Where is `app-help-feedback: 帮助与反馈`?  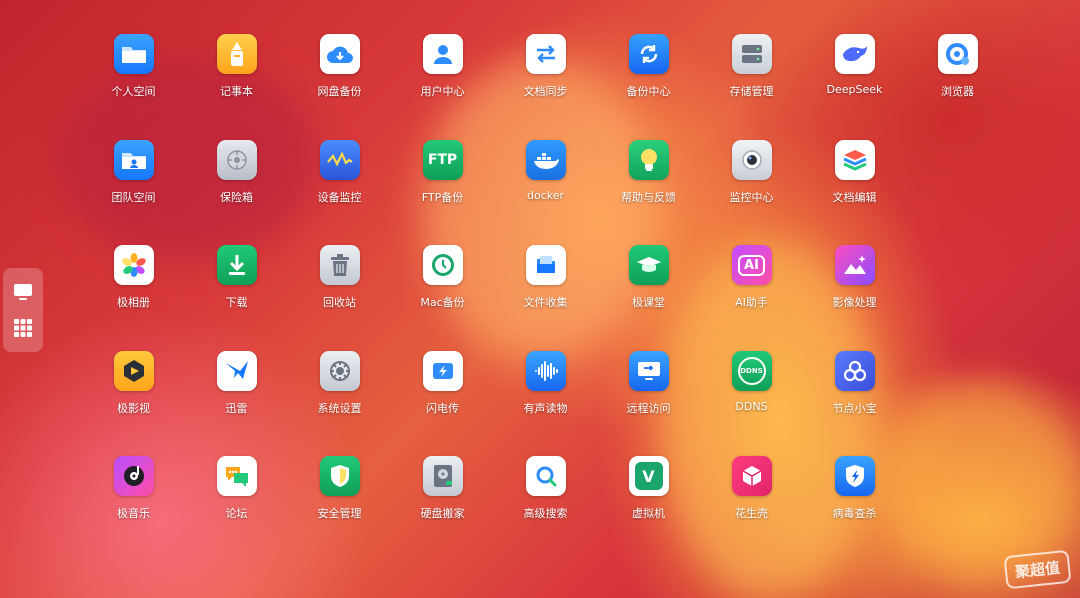 app-help-feedback: 帮助与反馈 is located at coordinates (648, 192).